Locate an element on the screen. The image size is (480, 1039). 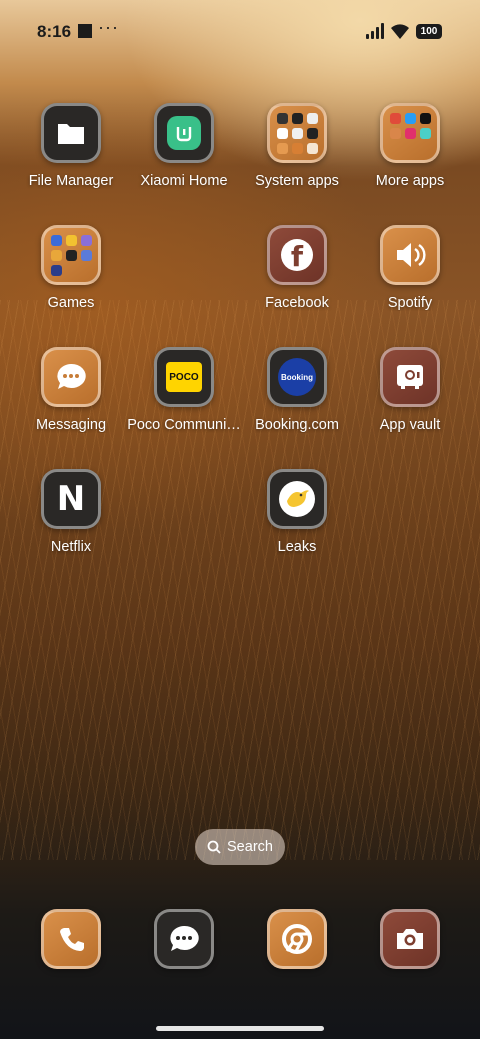
app-messaging: Messaging is located at coordinates (71, 407).